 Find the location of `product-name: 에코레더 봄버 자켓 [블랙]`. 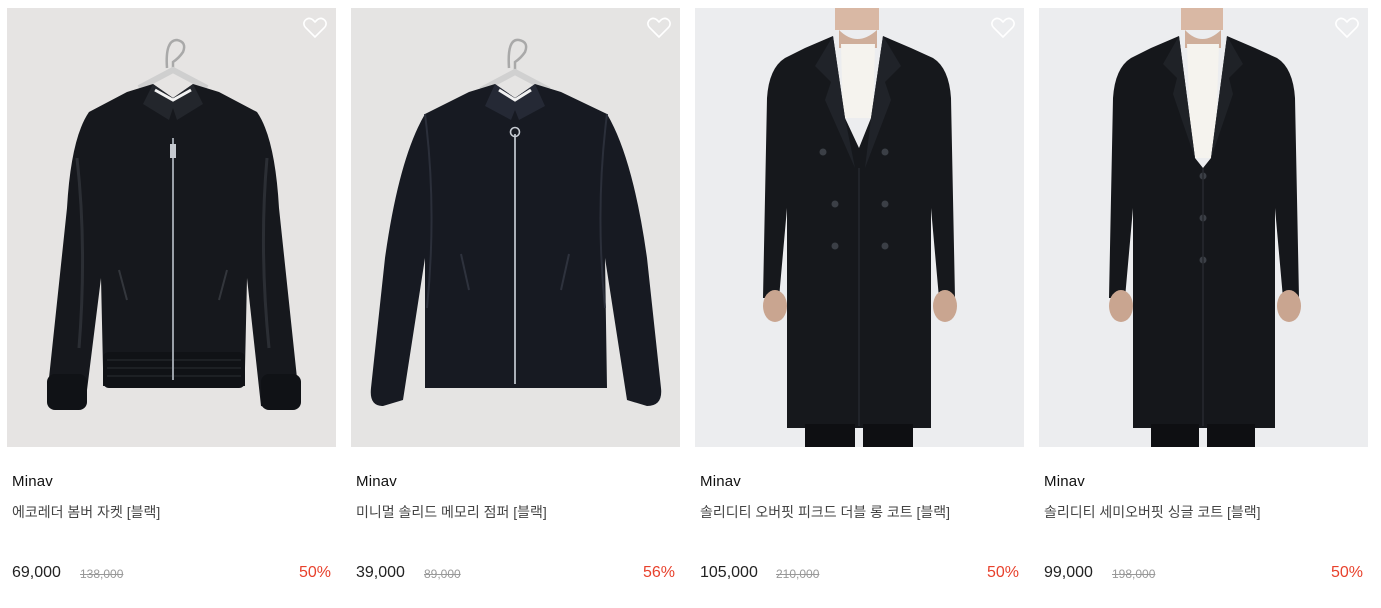

product-name: 에코레더 봄버 자켓 [블랙] is located at coordinates (86, 512).